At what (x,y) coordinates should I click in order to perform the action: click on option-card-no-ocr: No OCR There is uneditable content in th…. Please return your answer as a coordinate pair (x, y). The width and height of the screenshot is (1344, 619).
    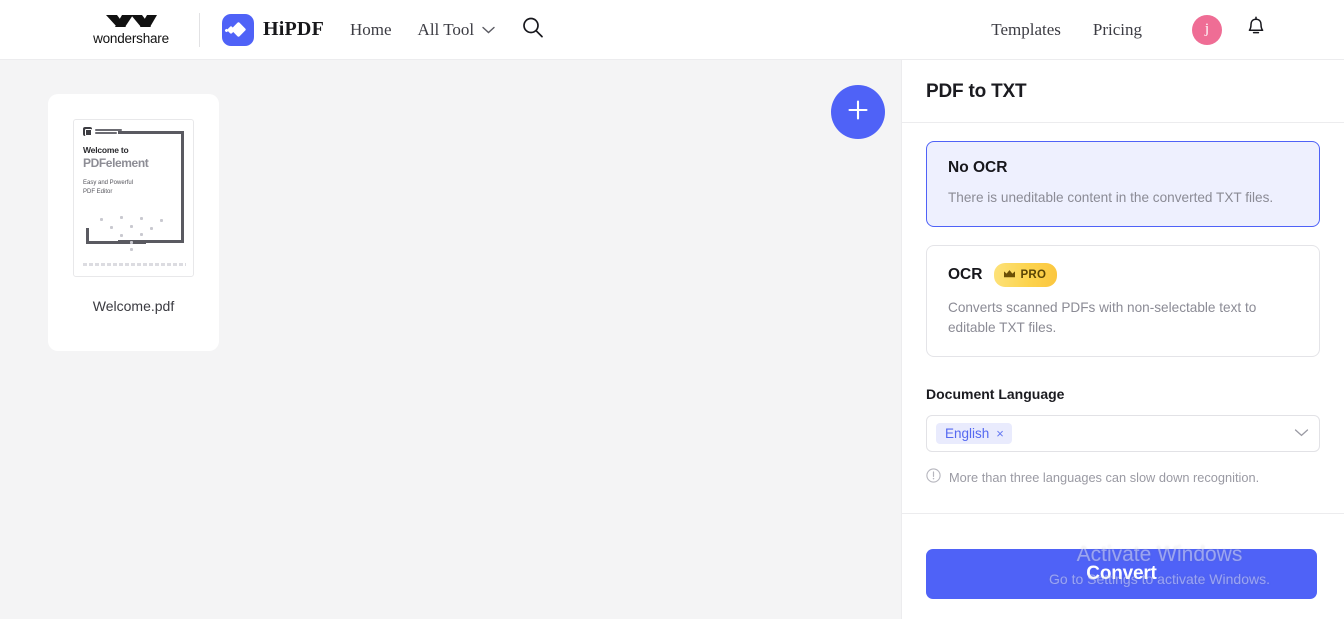
    Looking at the image, I should click on (1123, 184).